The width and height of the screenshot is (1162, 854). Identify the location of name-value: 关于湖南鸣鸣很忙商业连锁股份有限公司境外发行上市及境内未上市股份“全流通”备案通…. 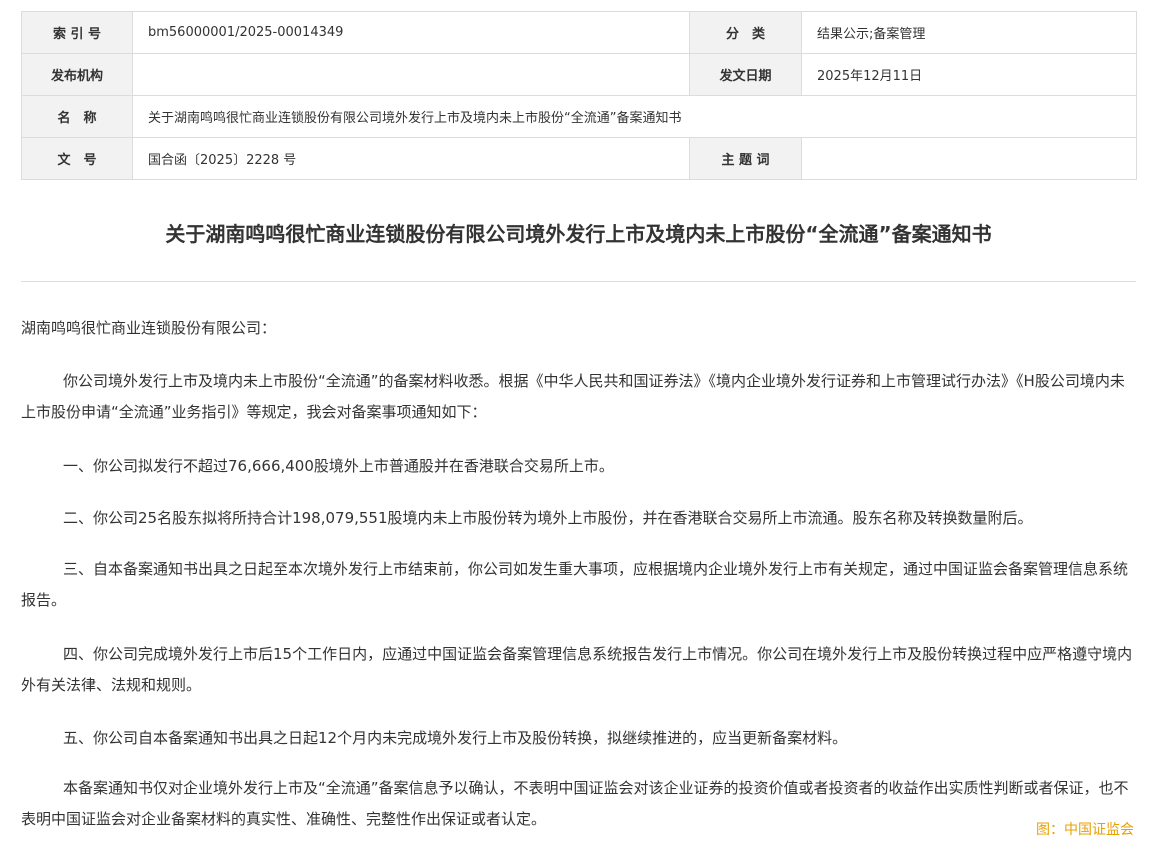
(634, 116).